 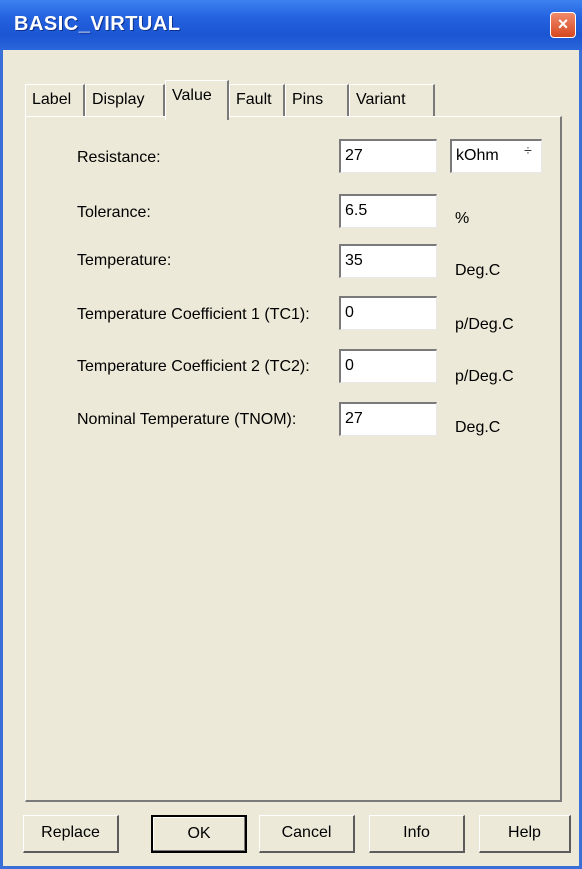 I want to click on resistance-unit-select: kOhm ÷, so click(x=496, y=156).